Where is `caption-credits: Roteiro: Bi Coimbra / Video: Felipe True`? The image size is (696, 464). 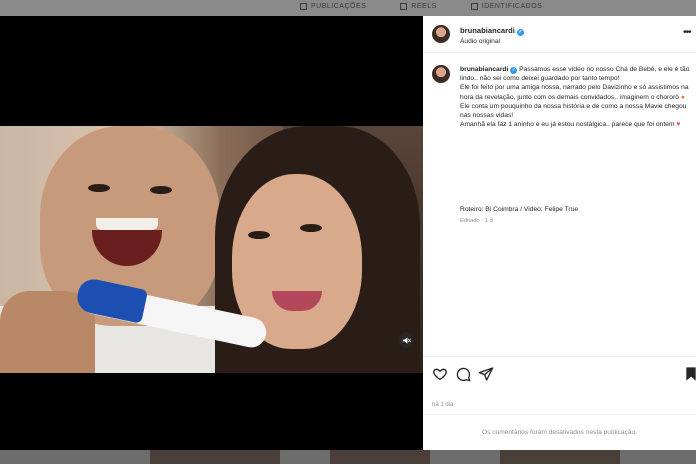 caption-credits: Roteiro: Bi Coimbra / Video: Felipe True is located at coordinates (519, 209).